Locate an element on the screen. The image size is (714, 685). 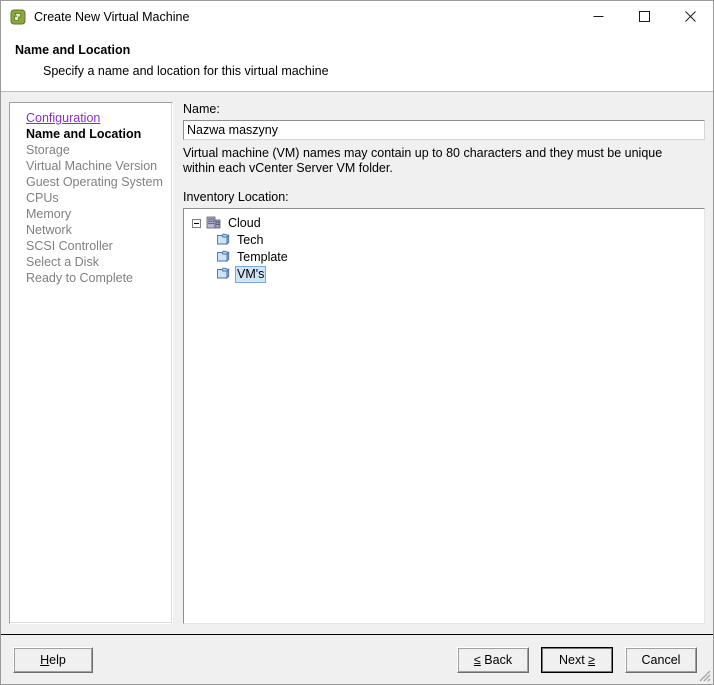
next-suffix: ≥ is located at coordinates (592, 659).